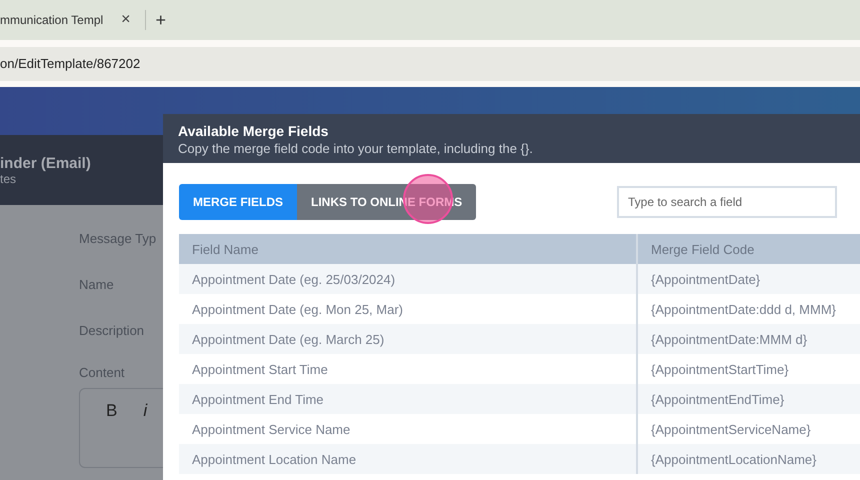  Describe the element at coordinates (408, 399) in the screenshot. I see `table-cell: Appointment End Time` at that location.